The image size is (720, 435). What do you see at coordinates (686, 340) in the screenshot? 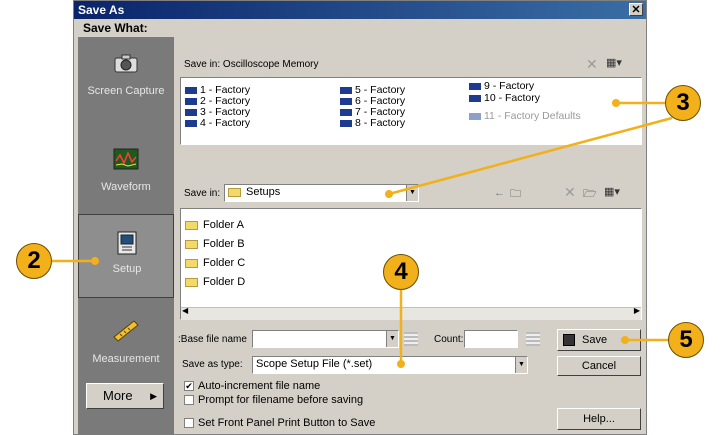
I see `callout-5: 5` at bounding box center [686, 340].